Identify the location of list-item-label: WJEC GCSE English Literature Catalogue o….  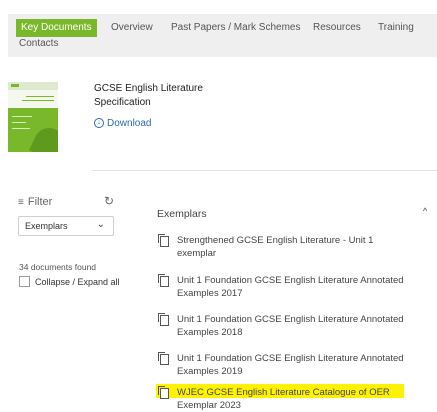
(292, 399).